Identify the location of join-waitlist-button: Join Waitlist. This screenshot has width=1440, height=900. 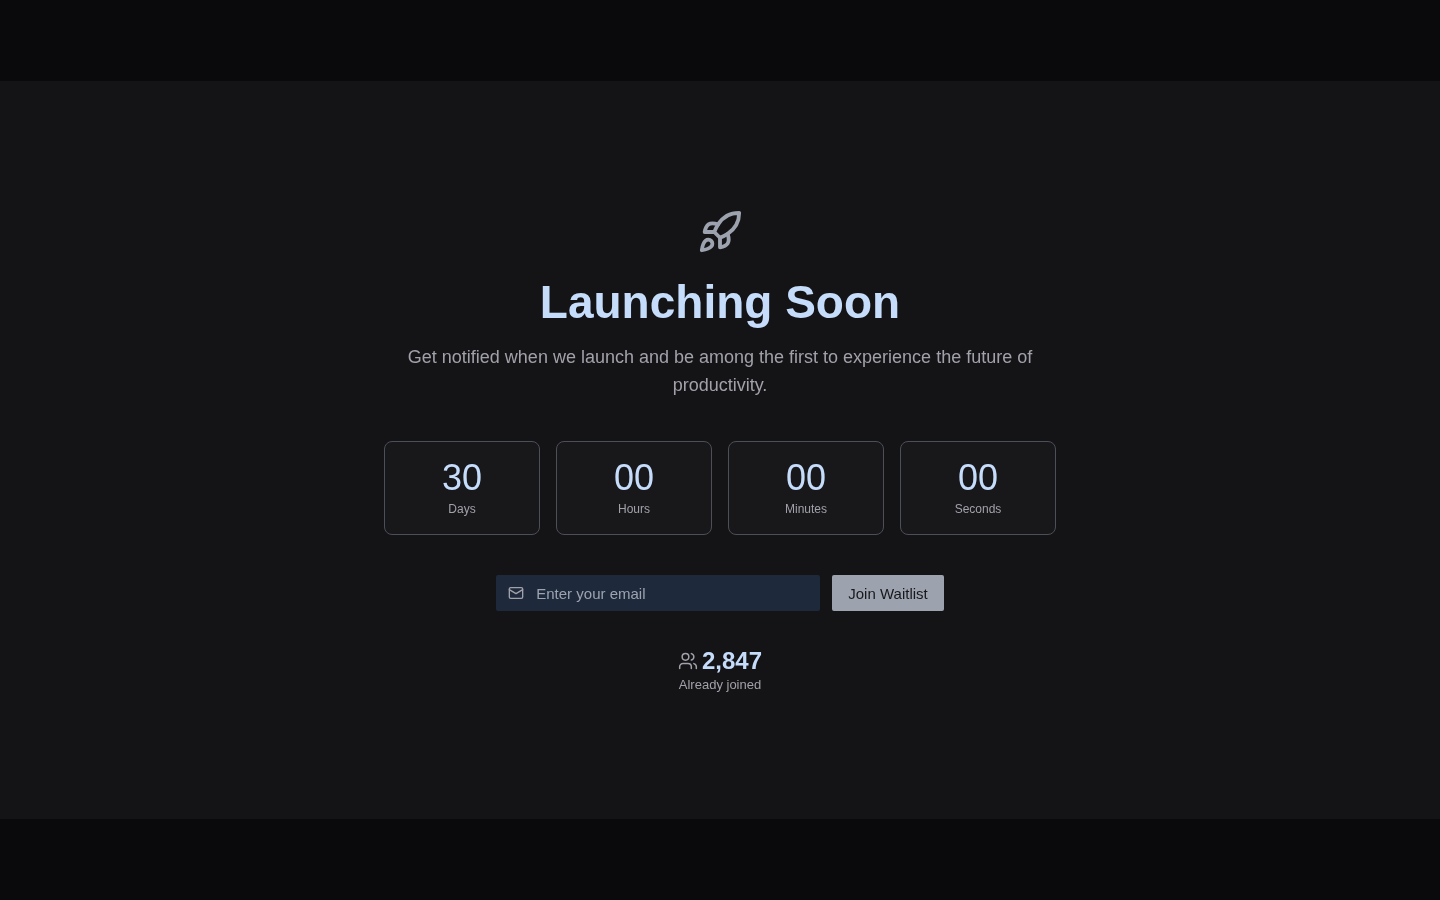
(888, 593).